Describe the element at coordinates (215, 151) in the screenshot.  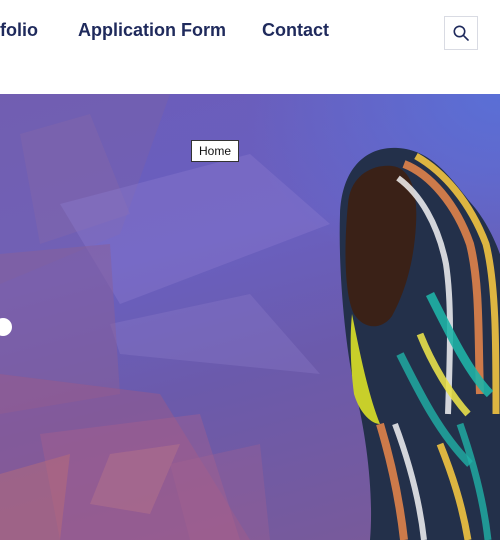
I see `home-tooltip: Home` at that location.